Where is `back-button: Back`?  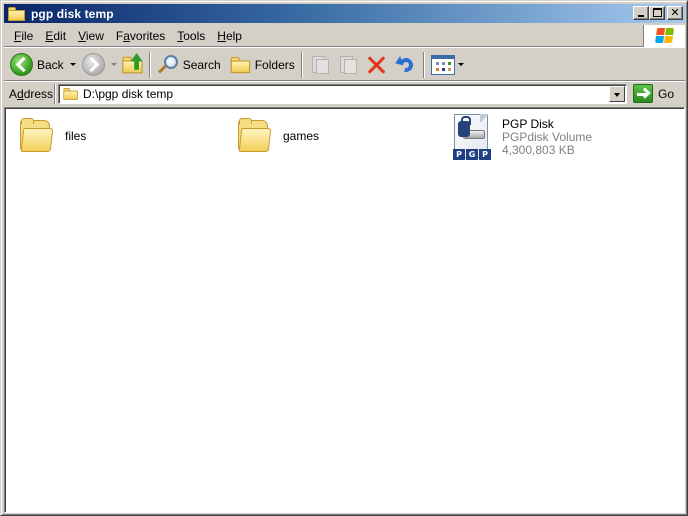 back-button: Back is located at coordinates (43, 65).